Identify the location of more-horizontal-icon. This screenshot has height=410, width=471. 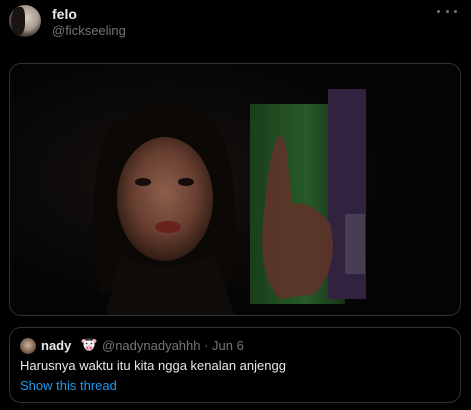
(447, 11).